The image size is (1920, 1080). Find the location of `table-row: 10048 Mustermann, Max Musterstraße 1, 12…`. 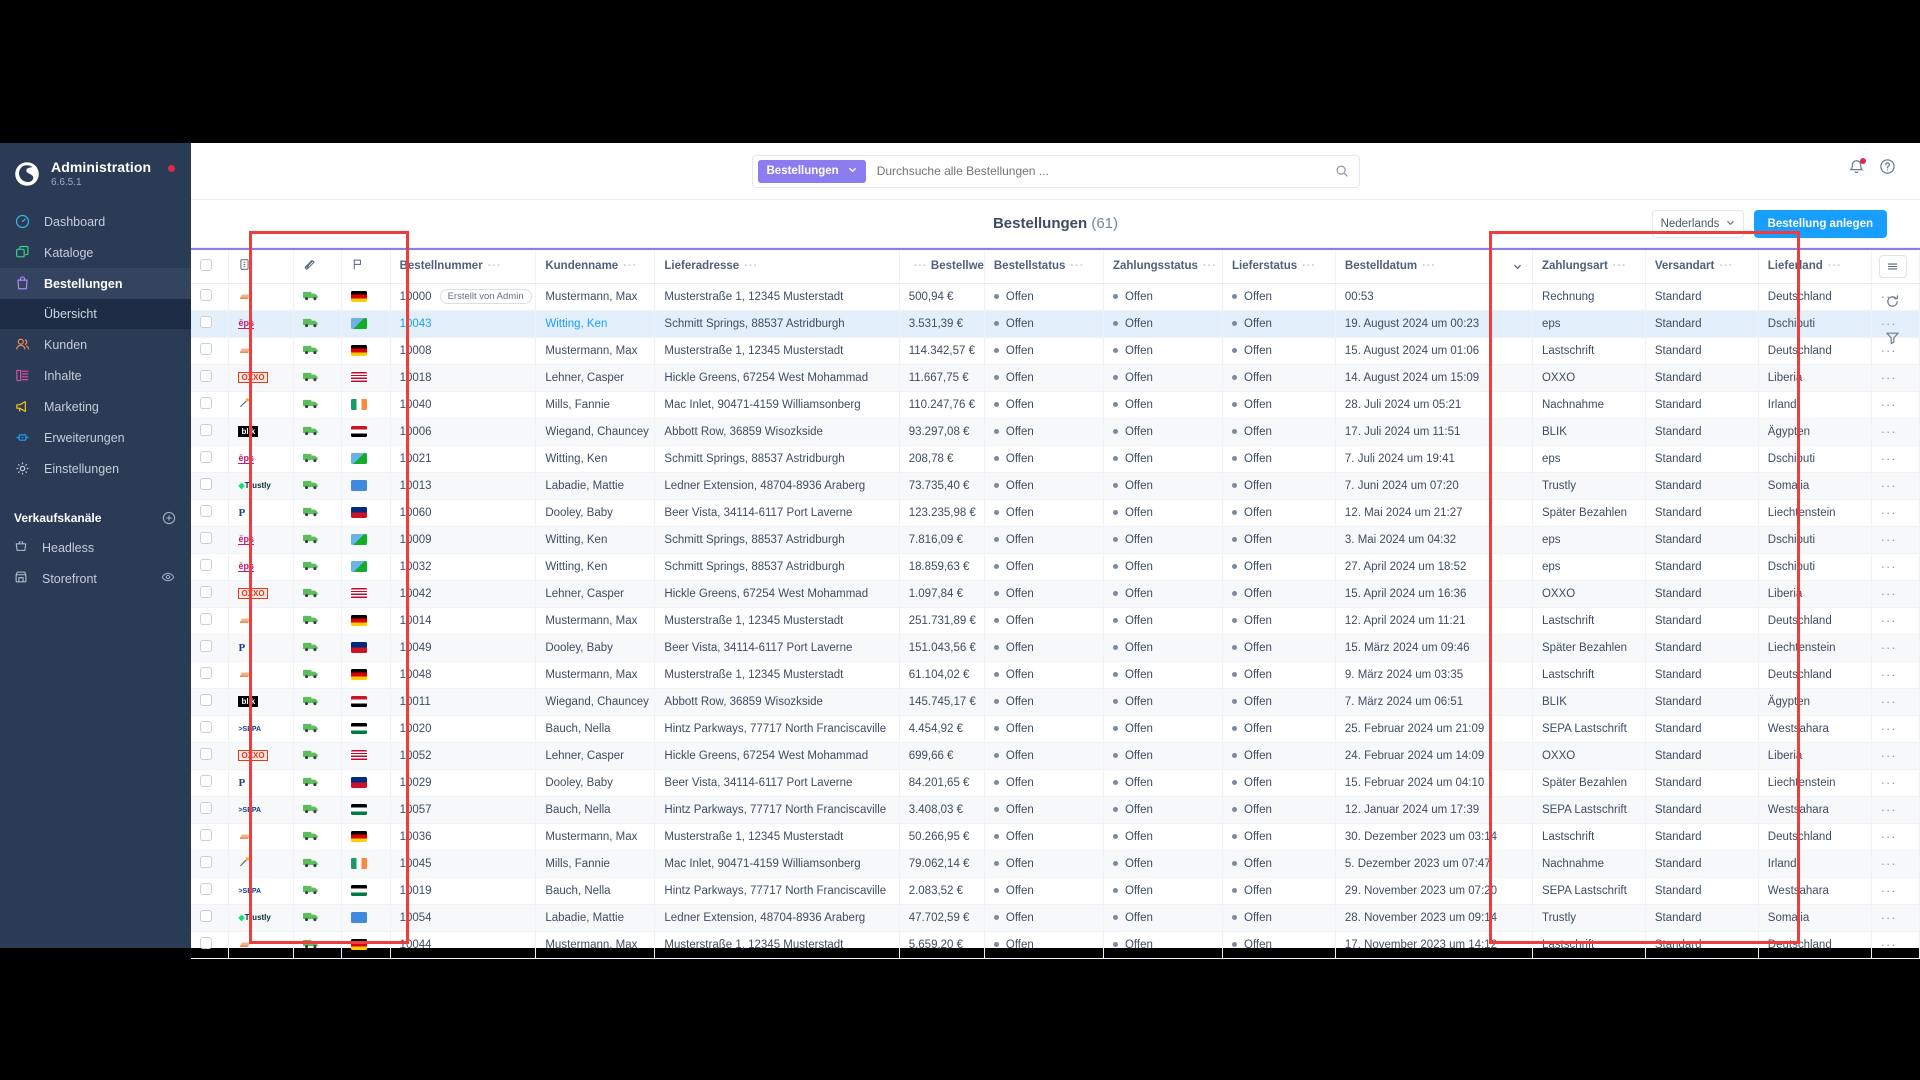

table-row: 10048 Mustermann, Max Musterstraße 1, 12… is located at coordinates (1055, 675).